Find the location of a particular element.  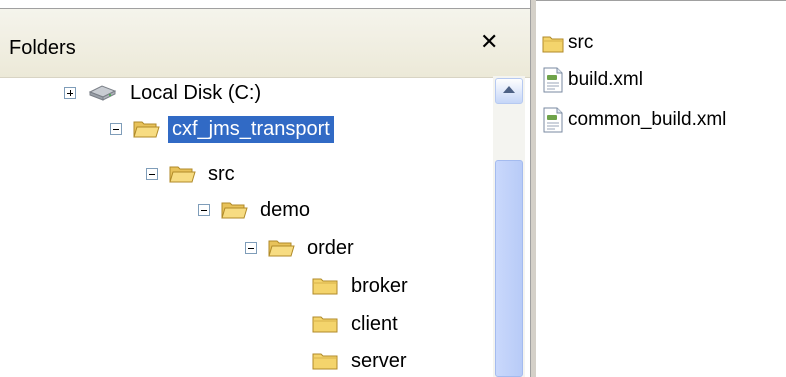

tree-item-demo: demo is located at coordinates (256, 210).